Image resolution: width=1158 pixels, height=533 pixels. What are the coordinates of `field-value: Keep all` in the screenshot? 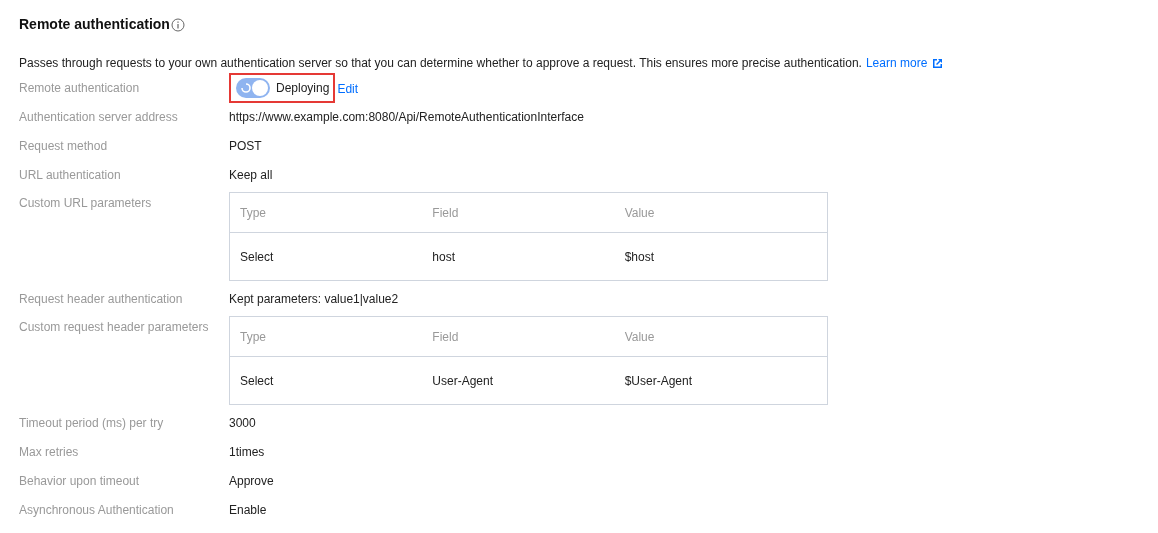 It's located at (251, 175).